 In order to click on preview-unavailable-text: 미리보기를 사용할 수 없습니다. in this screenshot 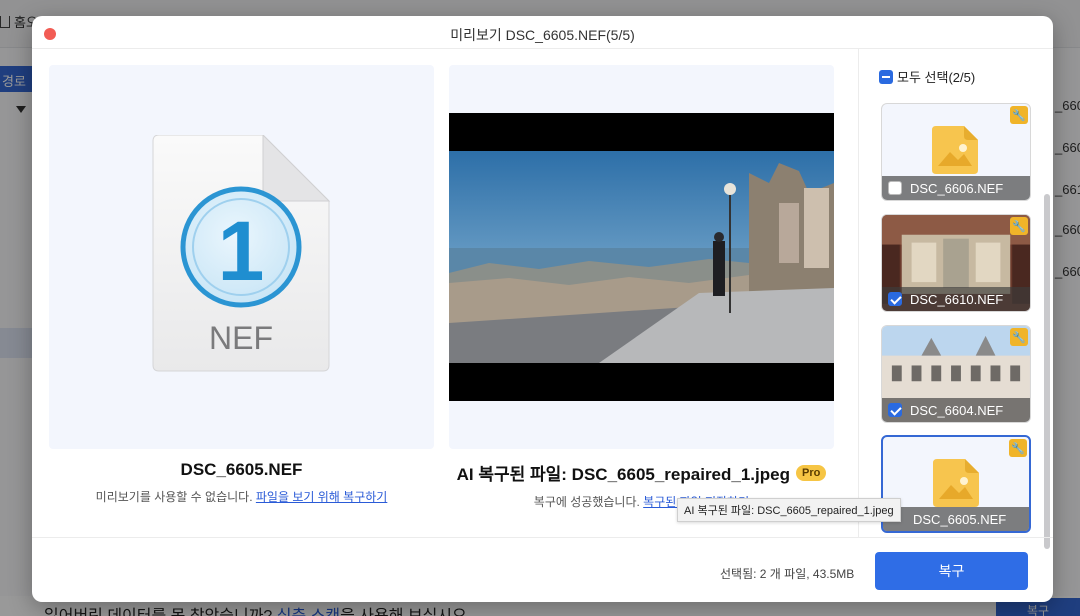, I will do `click(174, 497)`.